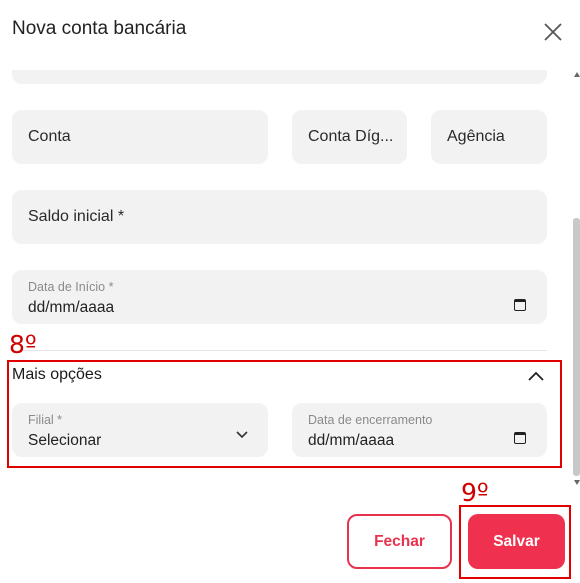 The width and height of the screenshot is (580, 583). I want to click on data-encerramento-label: Data de encerramento, so click(370, 420).